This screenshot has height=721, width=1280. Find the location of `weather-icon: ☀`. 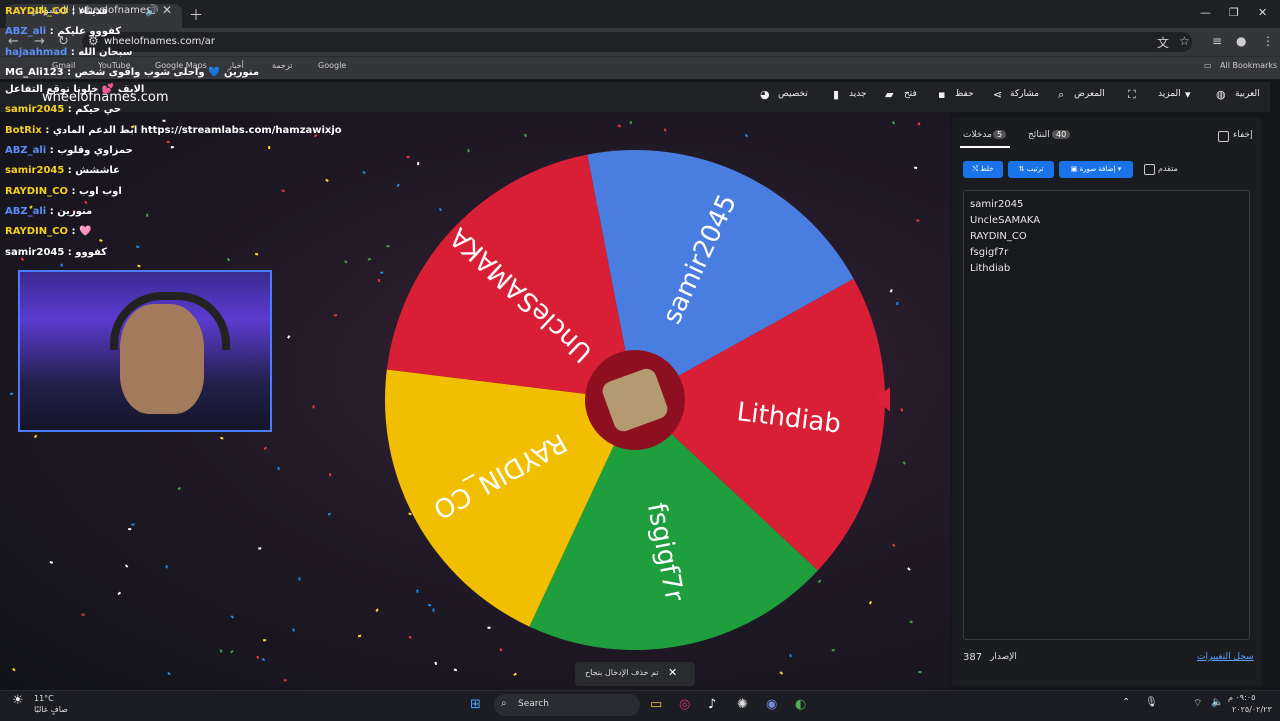

weather-icon: ☀ is located at coordinates (18, 700).